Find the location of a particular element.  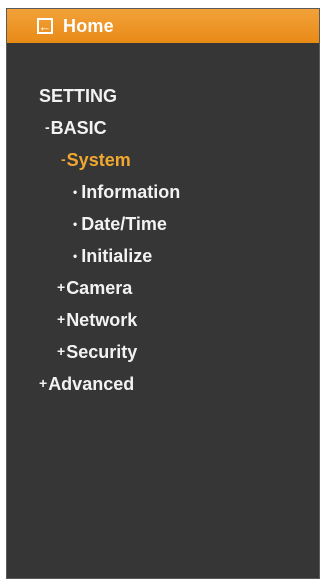

setting-label: SETTING is located at coordinates (78, 96).